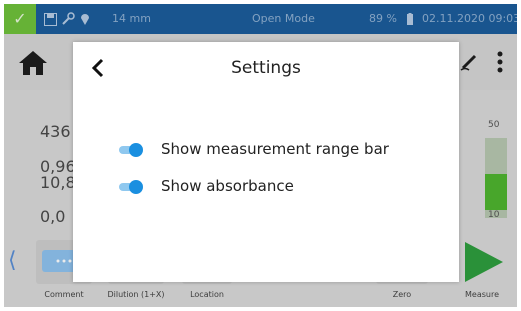 The image size is (521, 311). Describe the element at coordinates (130, 187) in the screenshot. I see `absorbance-toggle` at that location.